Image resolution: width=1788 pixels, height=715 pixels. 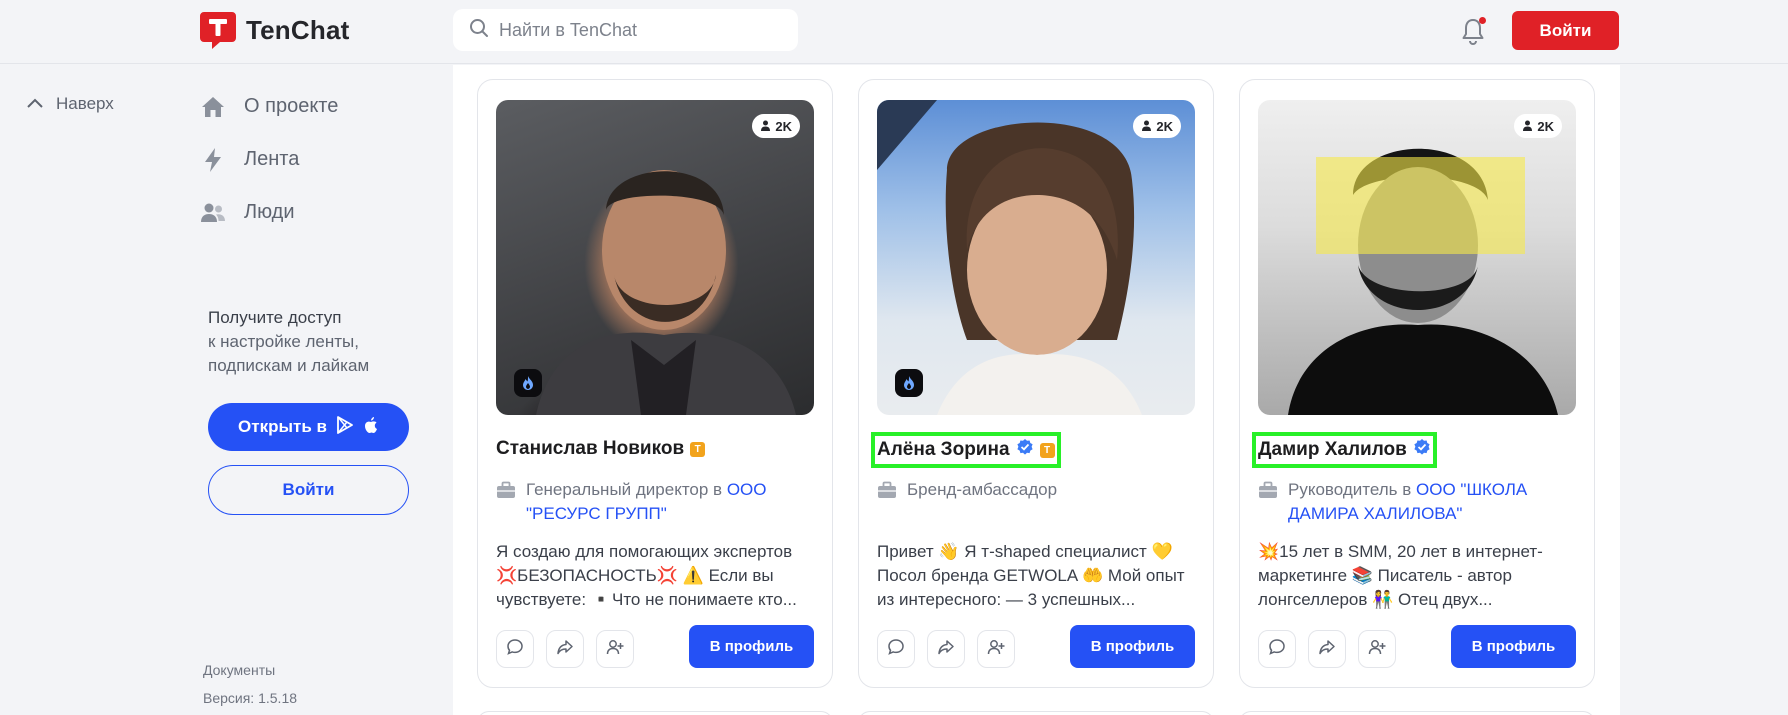 What do you see at coordinates (218, 30) in the screenshot?
I see `tenchat-logo-icon` at bounding box center [218, 30].